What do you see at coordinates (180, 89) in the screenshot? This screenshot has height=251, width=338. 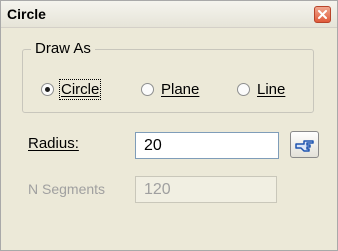 I see `radio-plane-label: Plane` at bounding box center [180, 89].